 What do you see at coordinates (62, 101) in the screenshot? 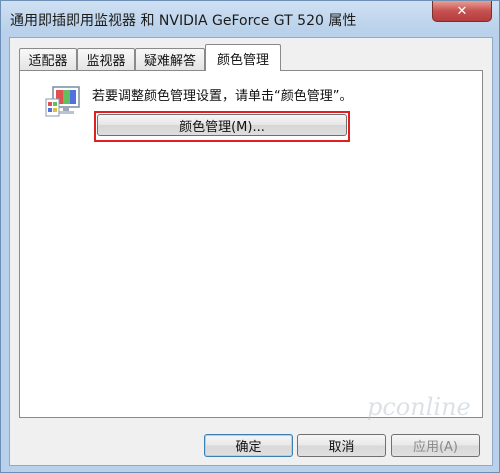
I see `color-monitor-icon` at bounding box center [62, 101].